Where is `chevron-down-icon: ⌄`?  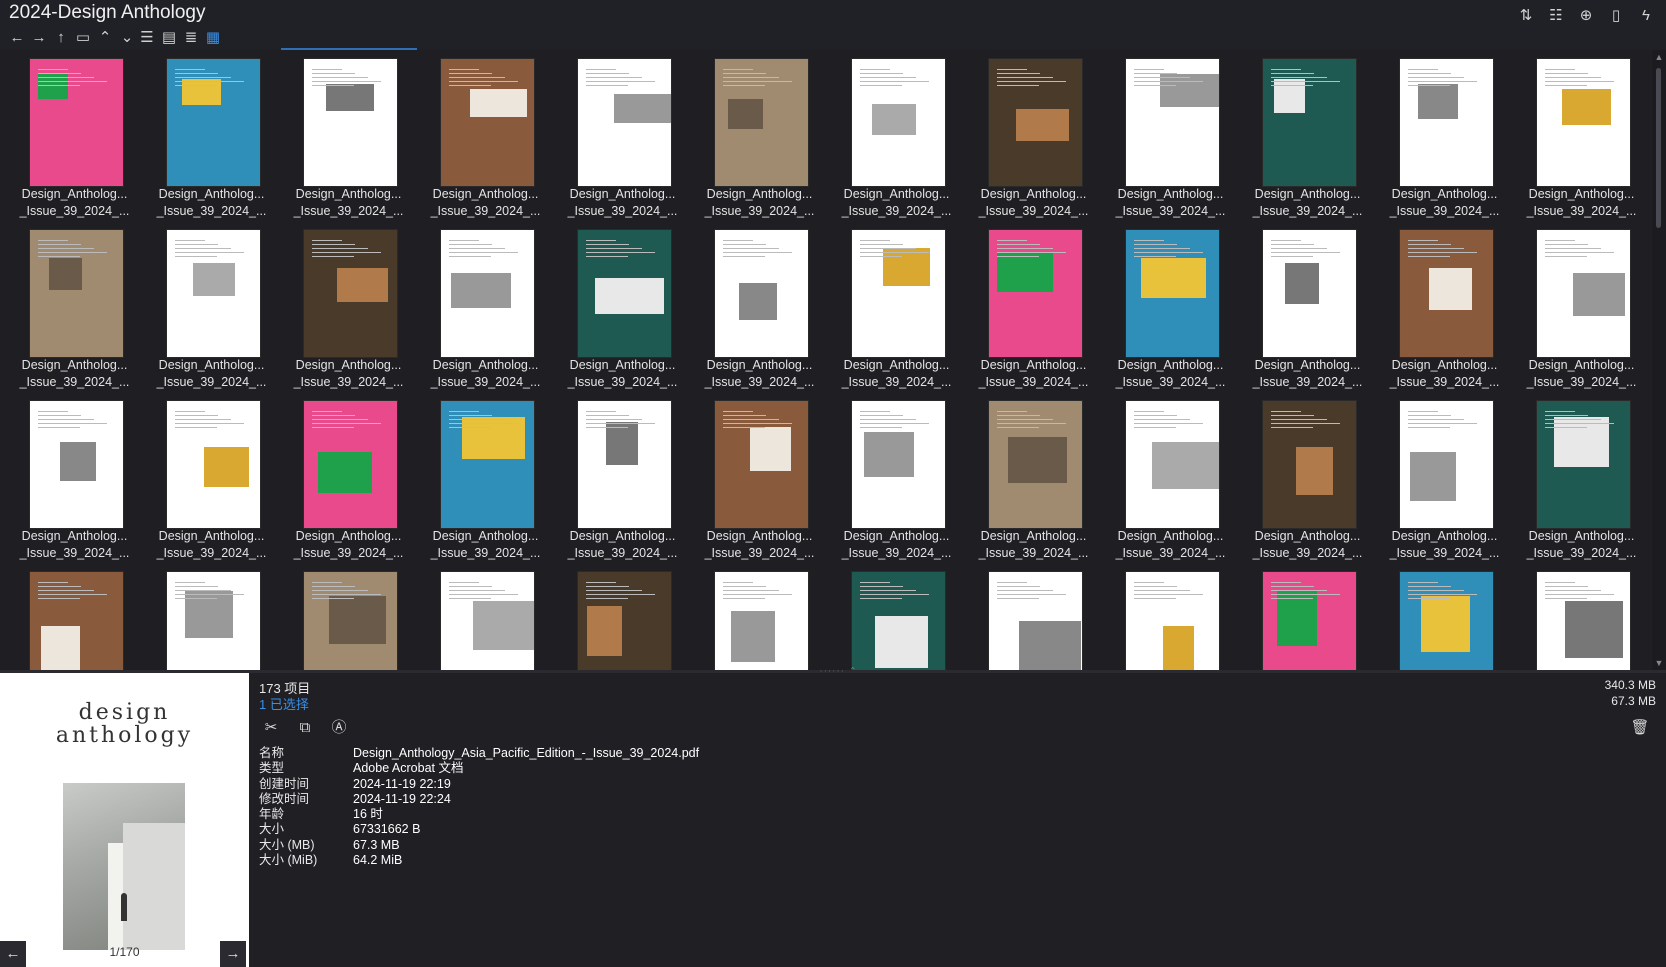
chevron-down-icon: ⌄ is located at coordinates (127, 38).